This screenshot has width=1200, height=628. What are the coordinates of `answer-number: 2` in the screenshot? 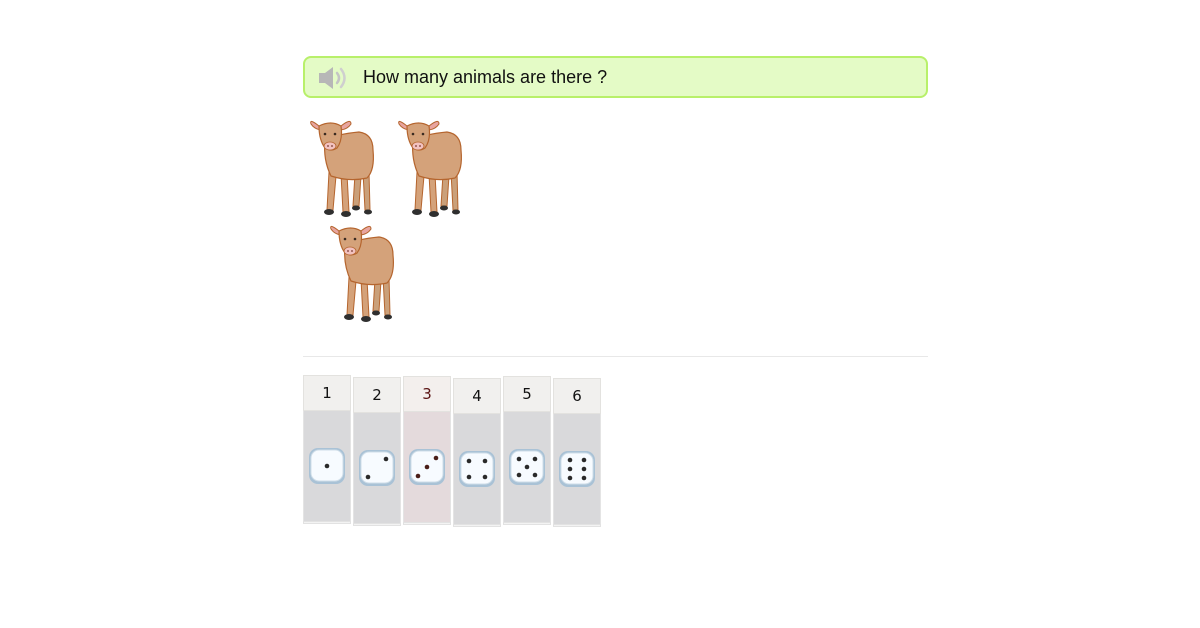 It's located at (377, 395).